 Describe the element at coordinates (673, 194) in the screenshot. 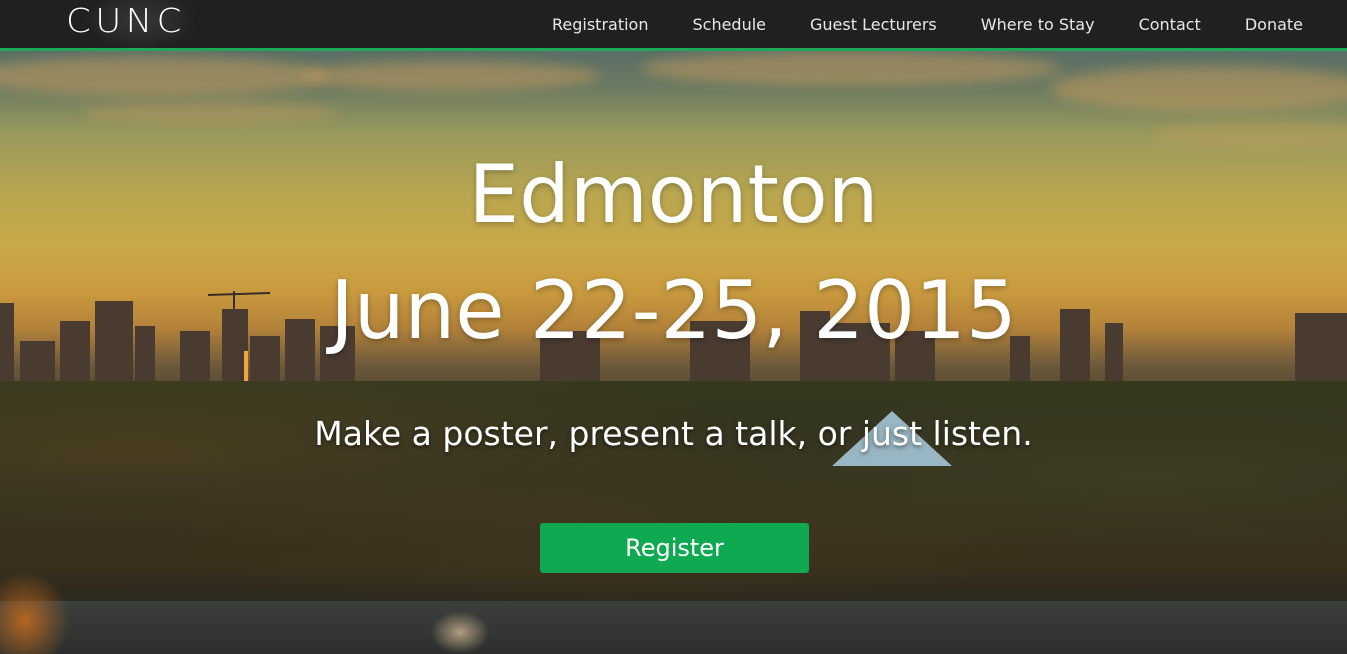

I see `city-title: Edmonton` at that location.